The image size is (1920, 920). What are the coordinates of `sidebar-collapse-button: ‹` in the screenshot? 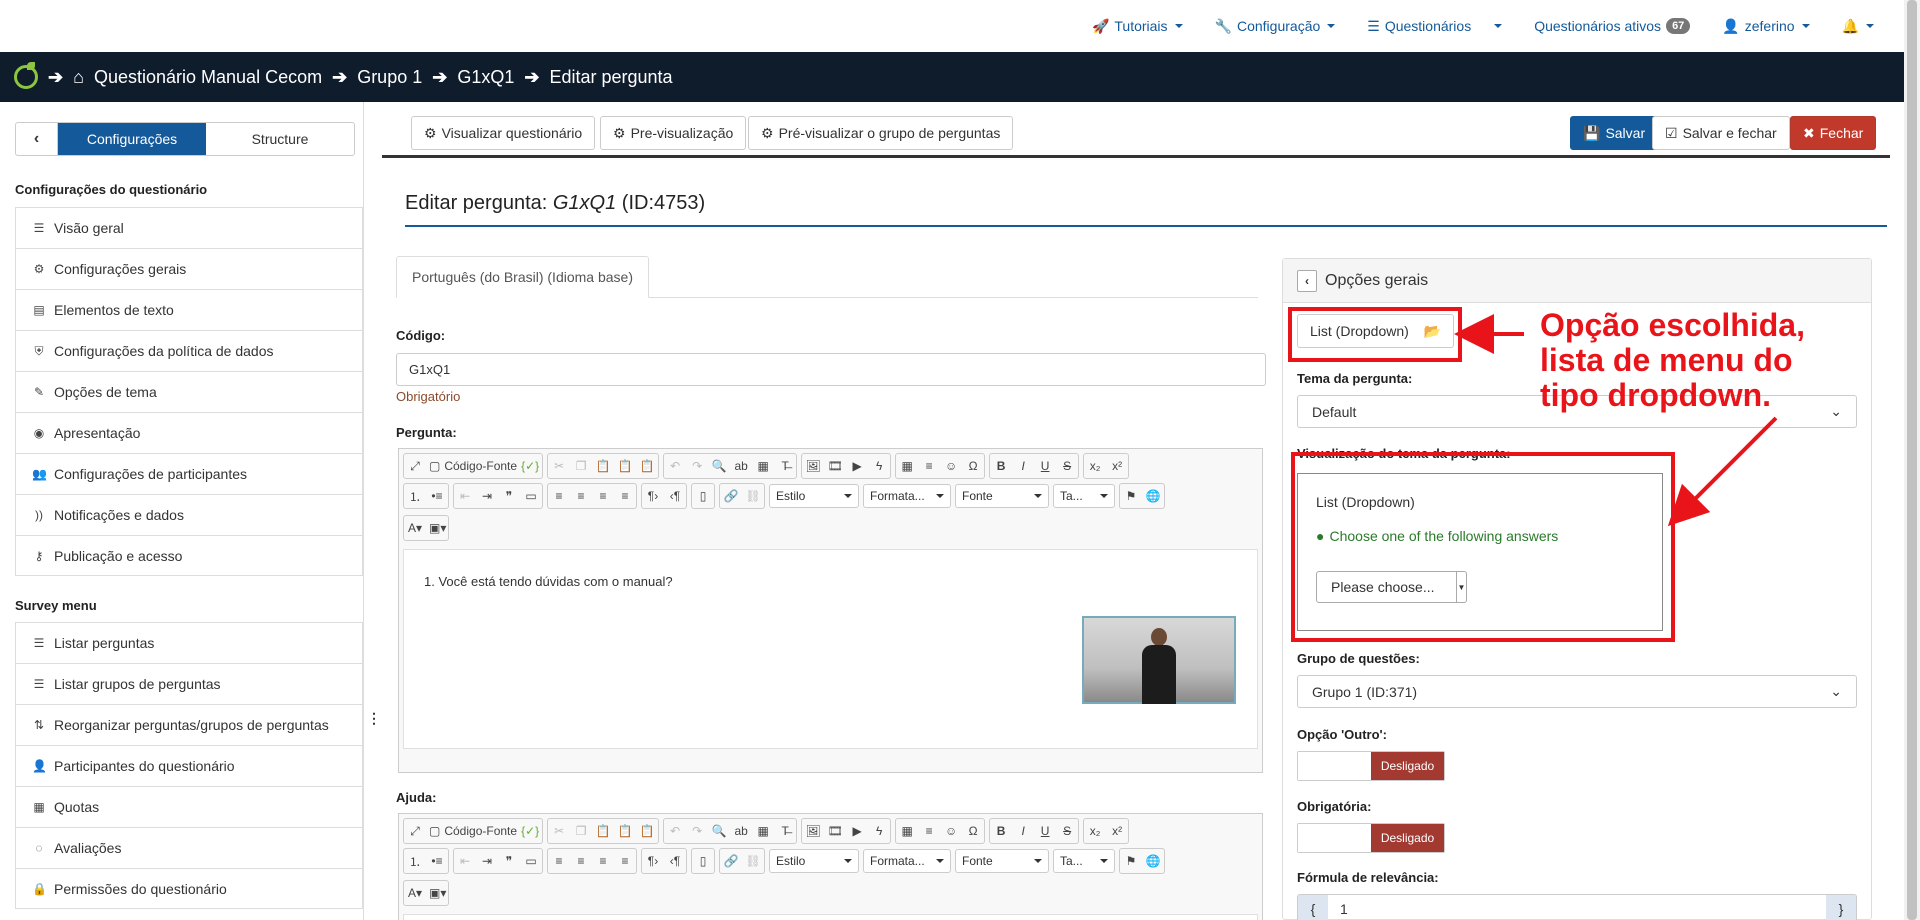 It's located at (37, 139).